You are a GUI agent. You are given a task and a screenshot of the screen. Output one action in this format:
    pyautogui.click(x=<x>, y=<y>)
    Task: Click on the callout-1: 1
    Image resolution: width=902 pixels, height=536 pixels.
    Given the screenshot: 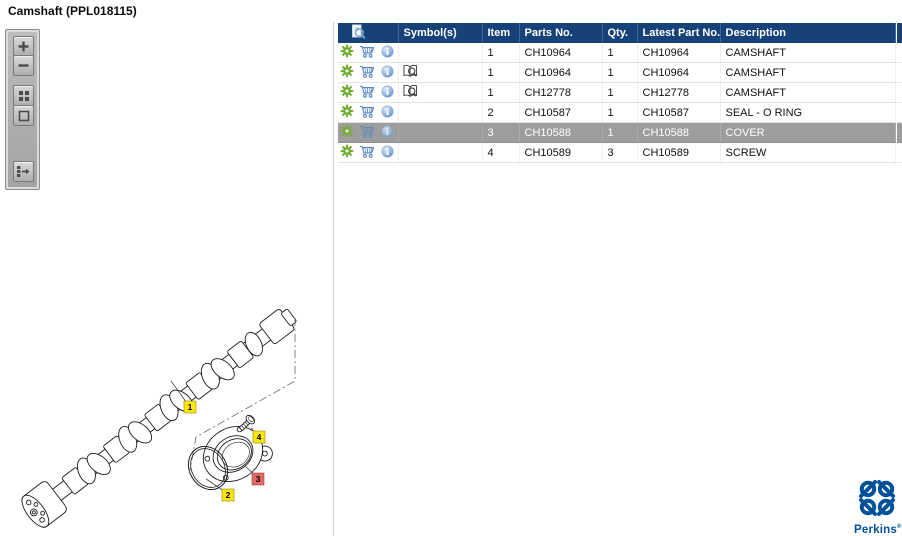 What is the action you would take?
    pyautogui.click(x=190, y=407)
    